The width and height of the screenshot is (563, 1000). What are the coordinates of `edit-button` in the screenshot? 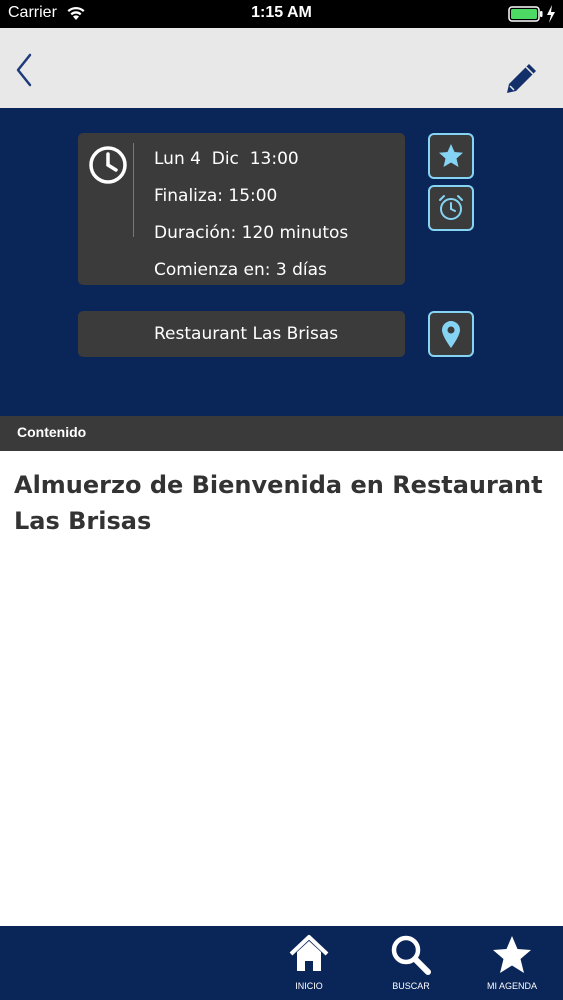 It's located at (522, 78).